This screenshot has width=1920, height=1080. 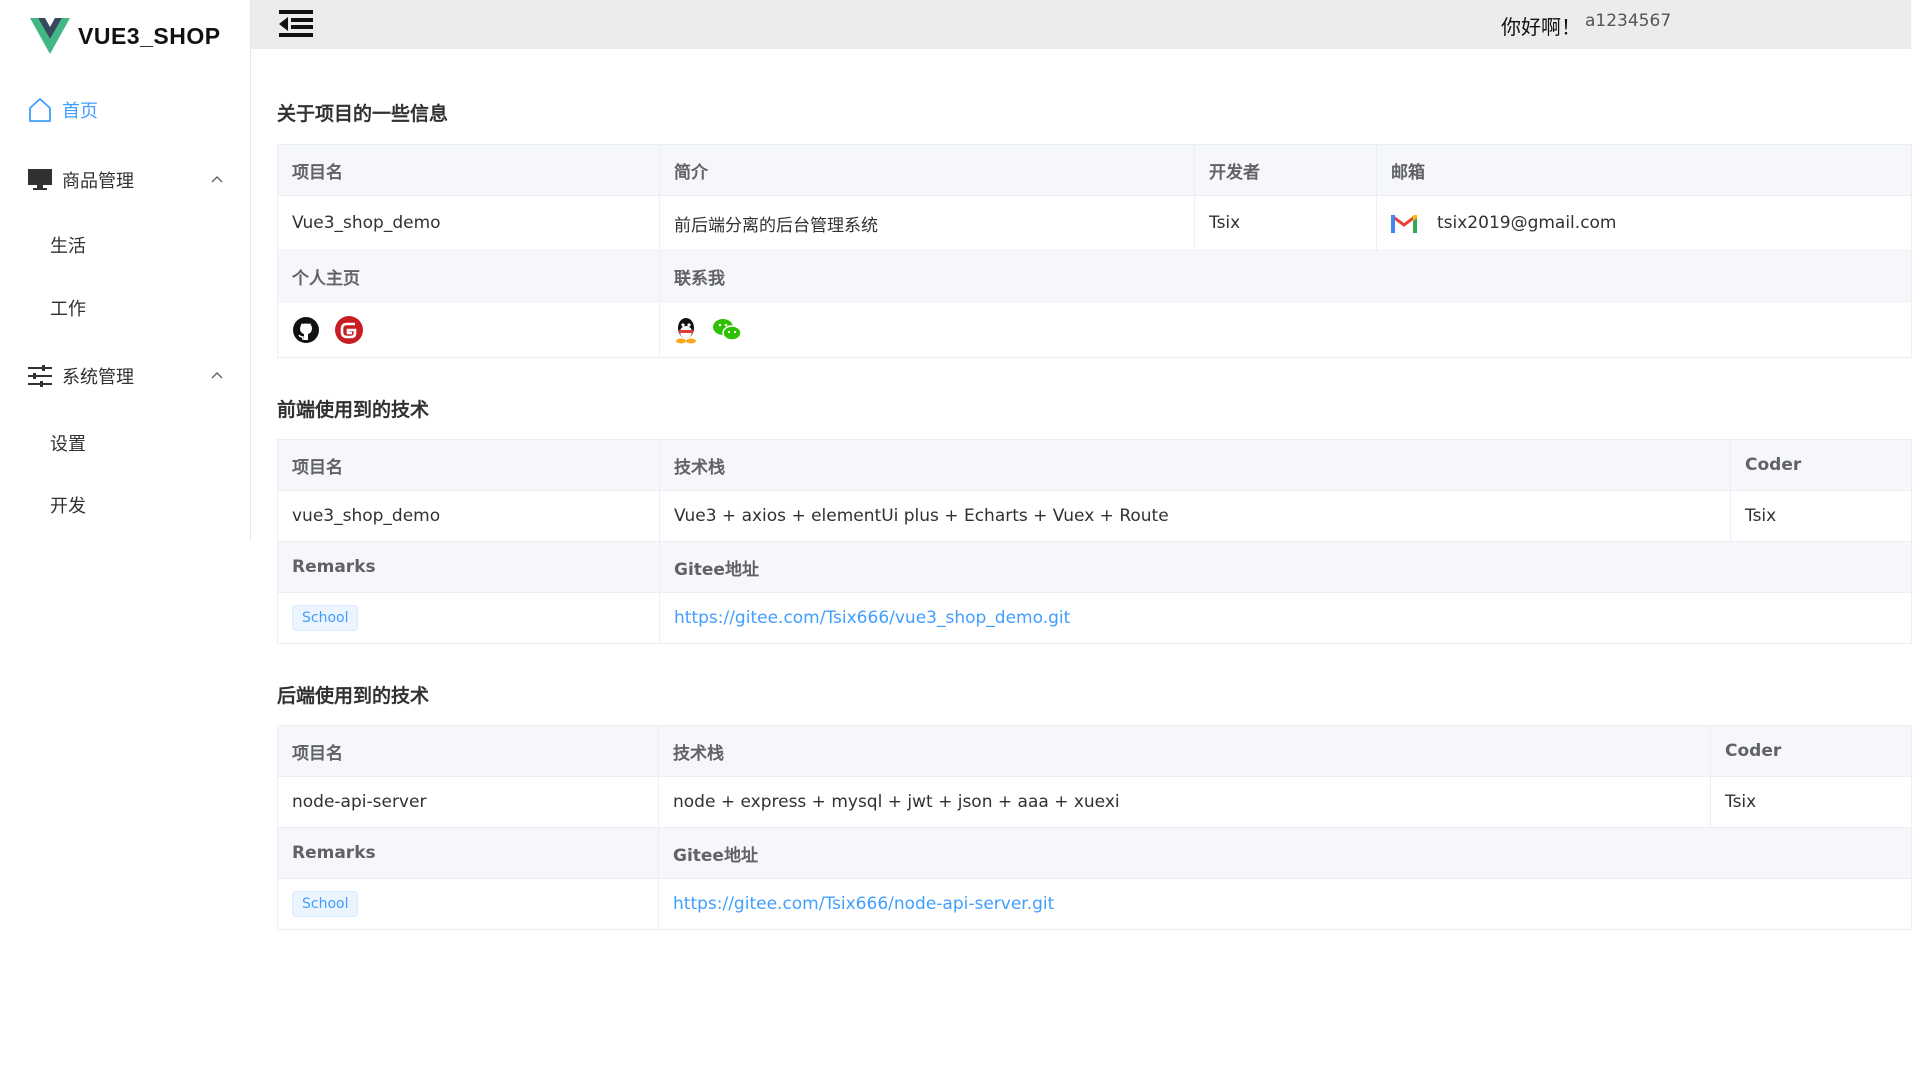 I want to click on table-row: 个人主页 联系我, so click(x=1094, y=276).